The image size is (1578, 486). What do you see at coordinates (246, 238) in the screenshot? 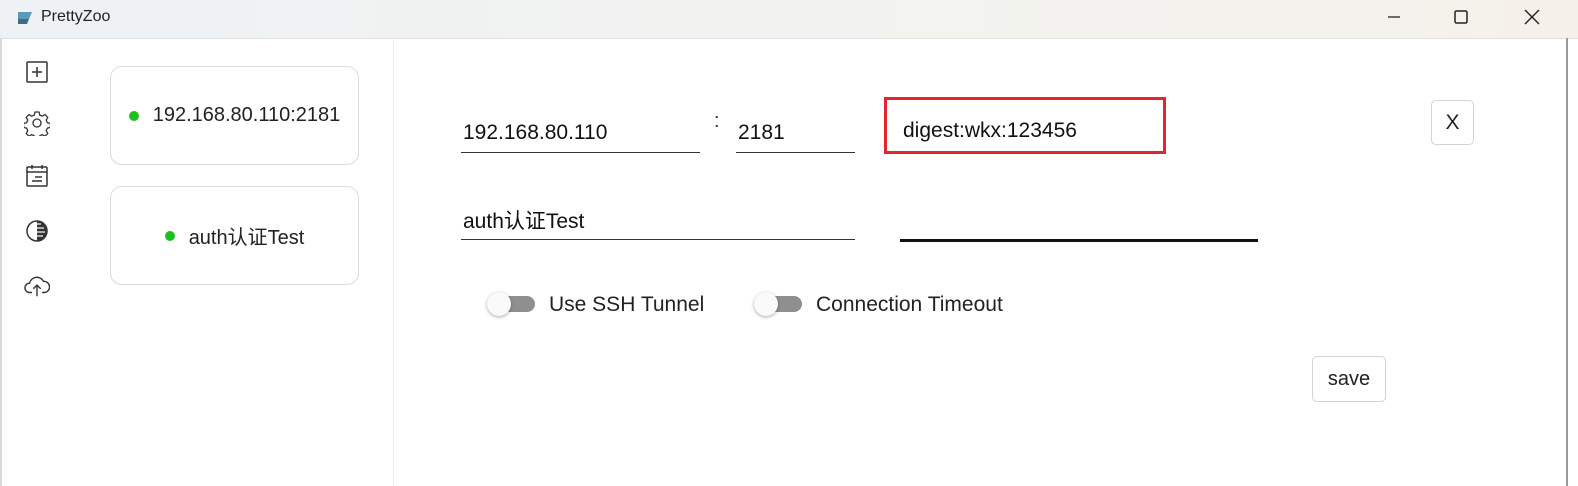
I see `server-label: auth认证Test` at bounding box center [246, 238].